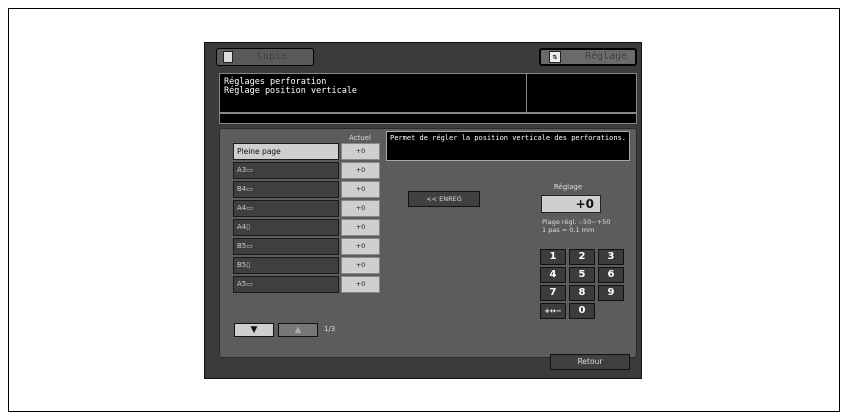 The height and width of the screenshot is (420, 848). Describe the element at coordinates (611, 257) in the screenshot. I see `key-3: 3` at that location.